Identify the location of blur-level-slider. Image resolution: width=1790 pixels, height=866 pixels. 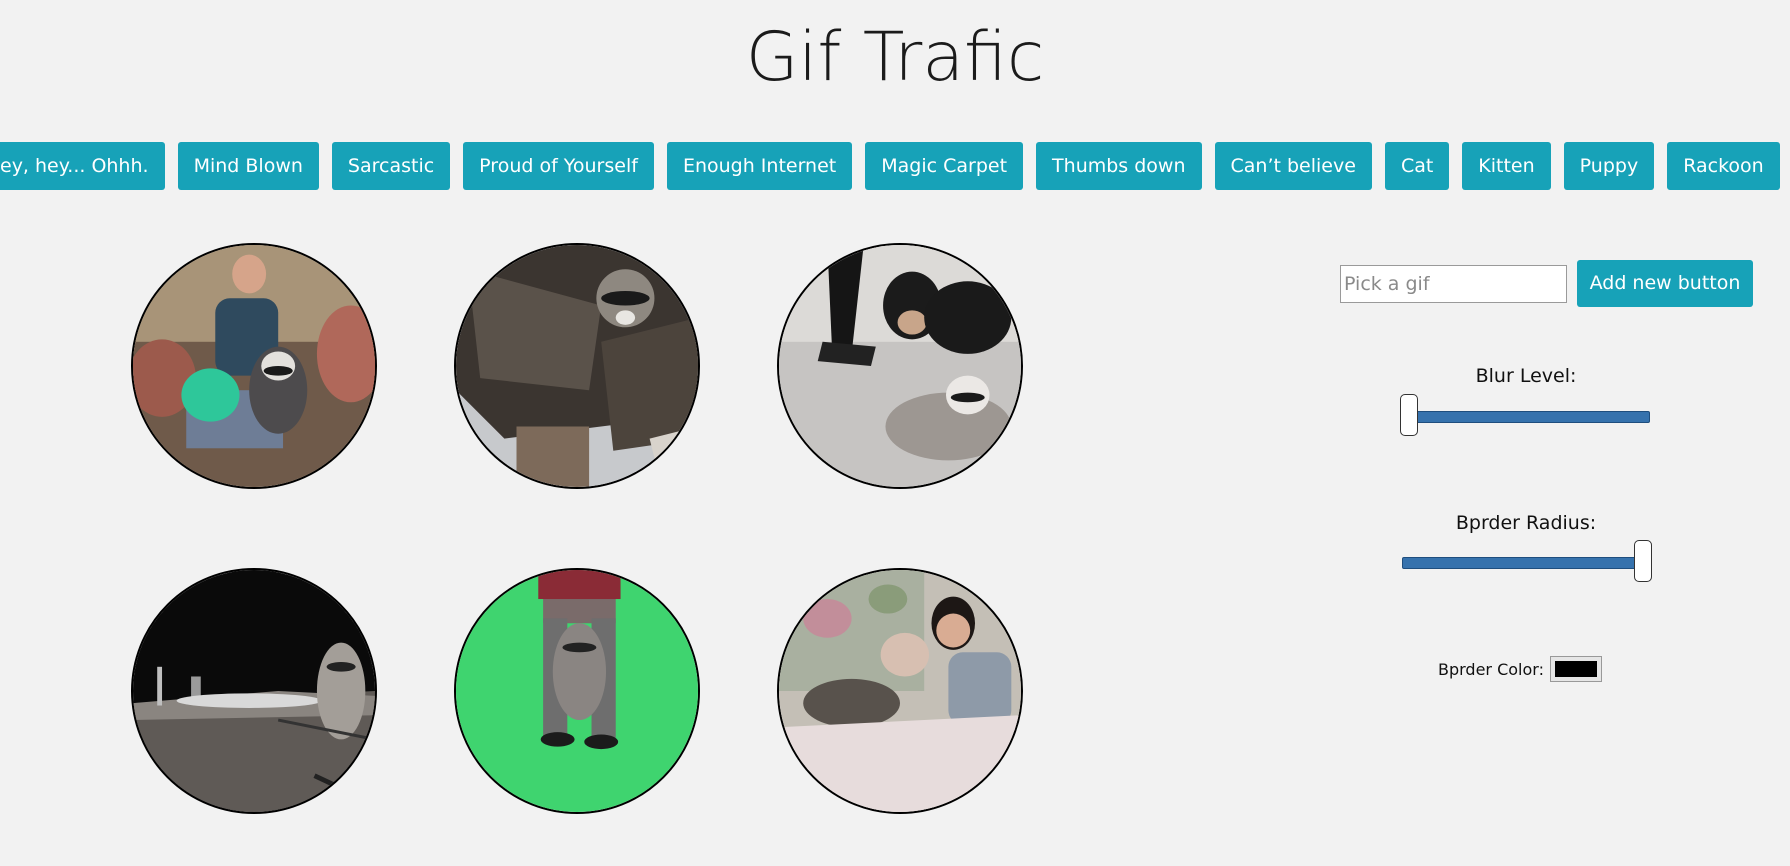
(1526, 417).